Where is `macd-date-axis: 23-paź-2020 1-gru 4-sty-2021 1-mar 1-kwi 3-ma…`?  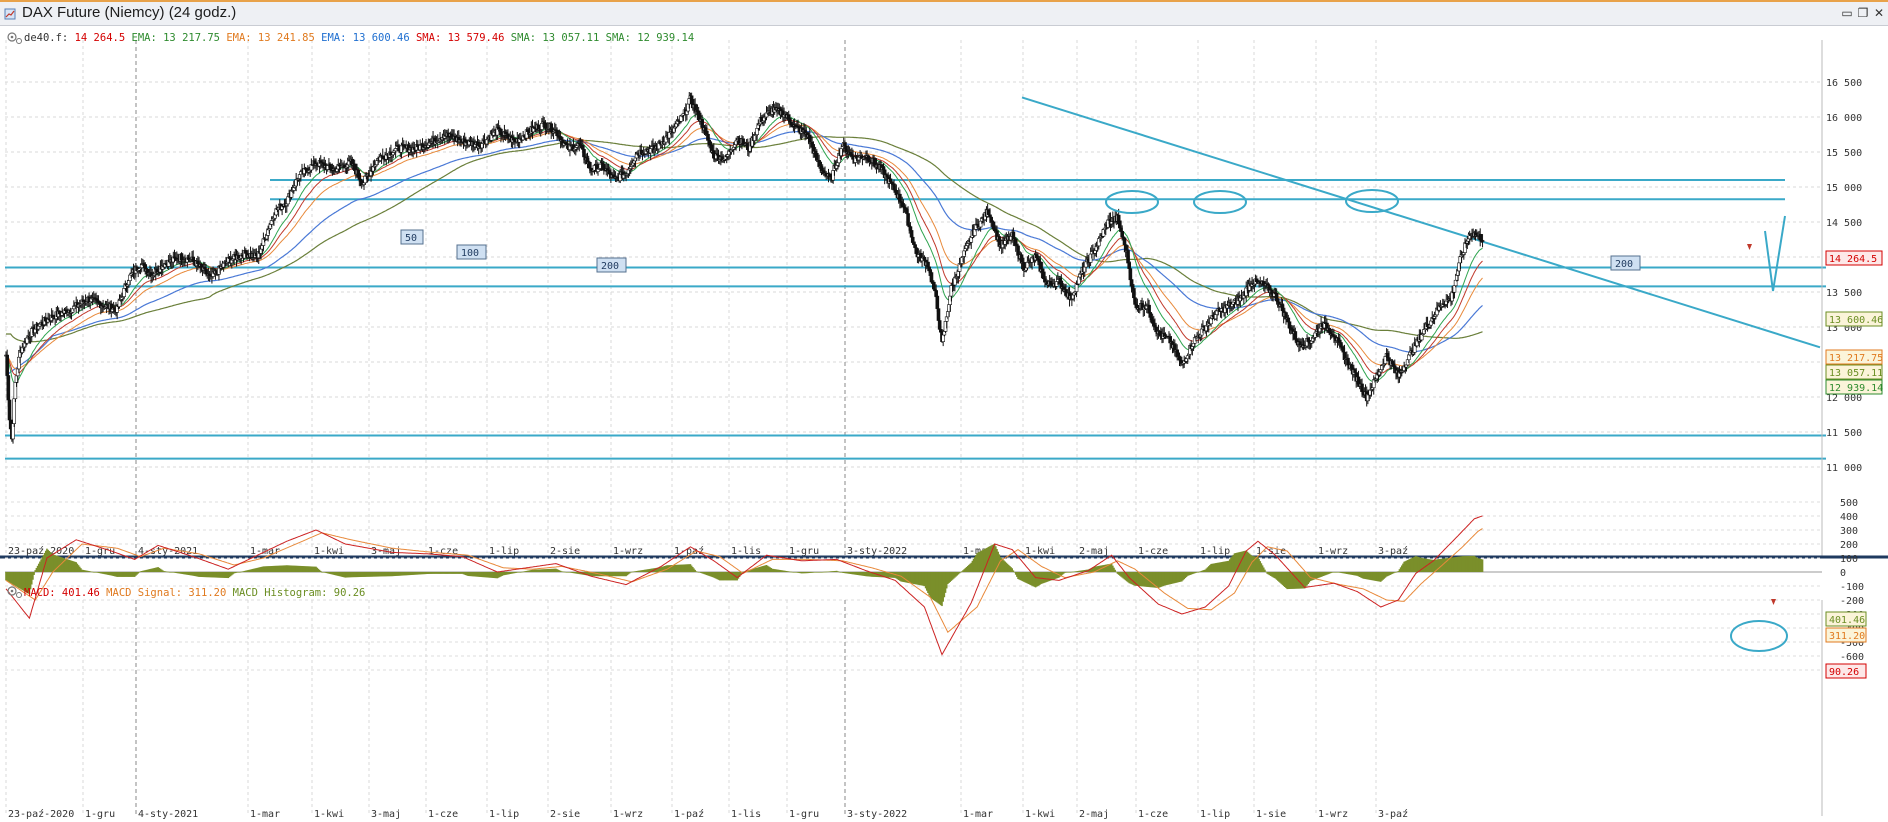 macd-date-axis: 23-paź-2020 1-gru 4-sty-2021 1-mar 1-kwi 3-ma… is located at coordinates (708, 814).